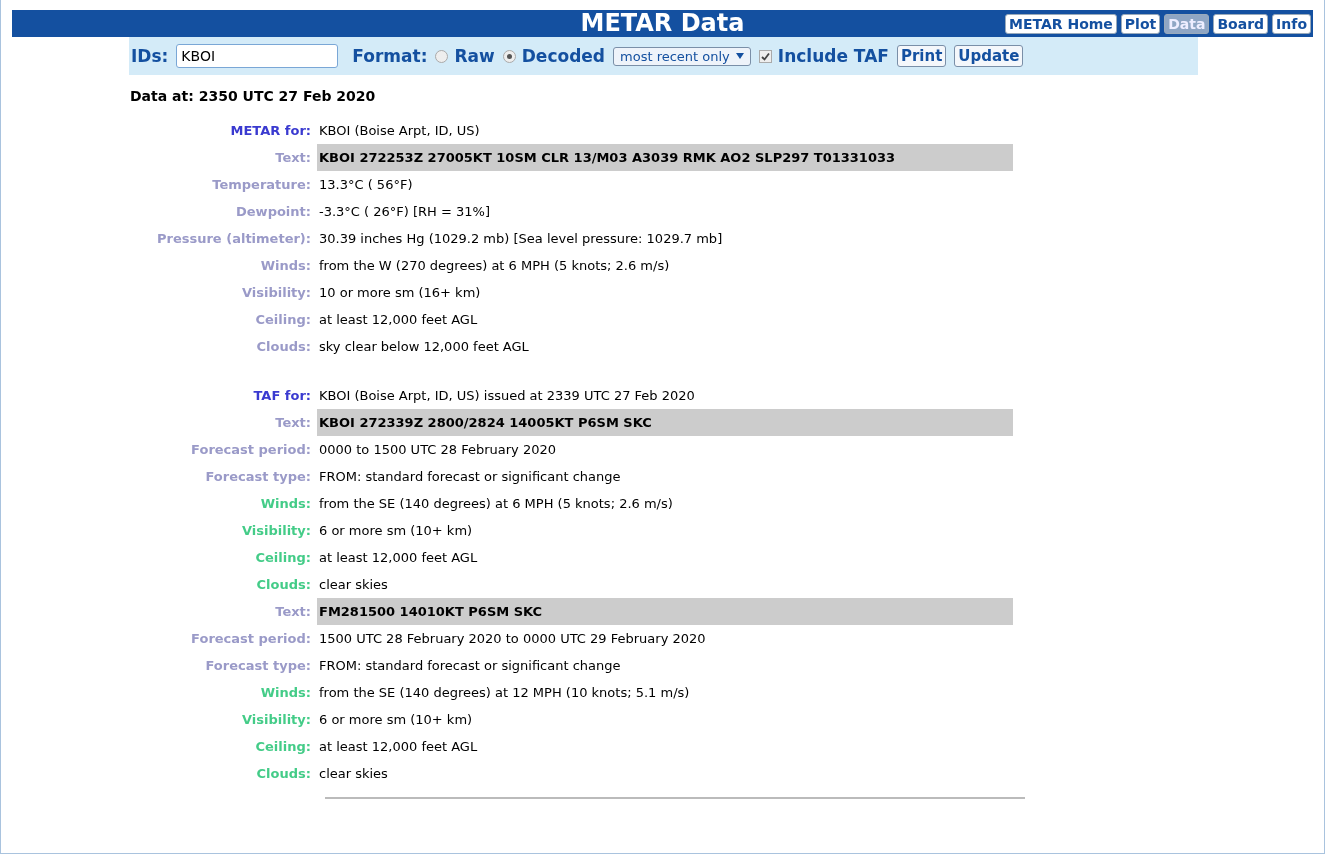 The height and width of the screenshot is (856, 1327). I want to click on caret-icon, so click(739, 56).